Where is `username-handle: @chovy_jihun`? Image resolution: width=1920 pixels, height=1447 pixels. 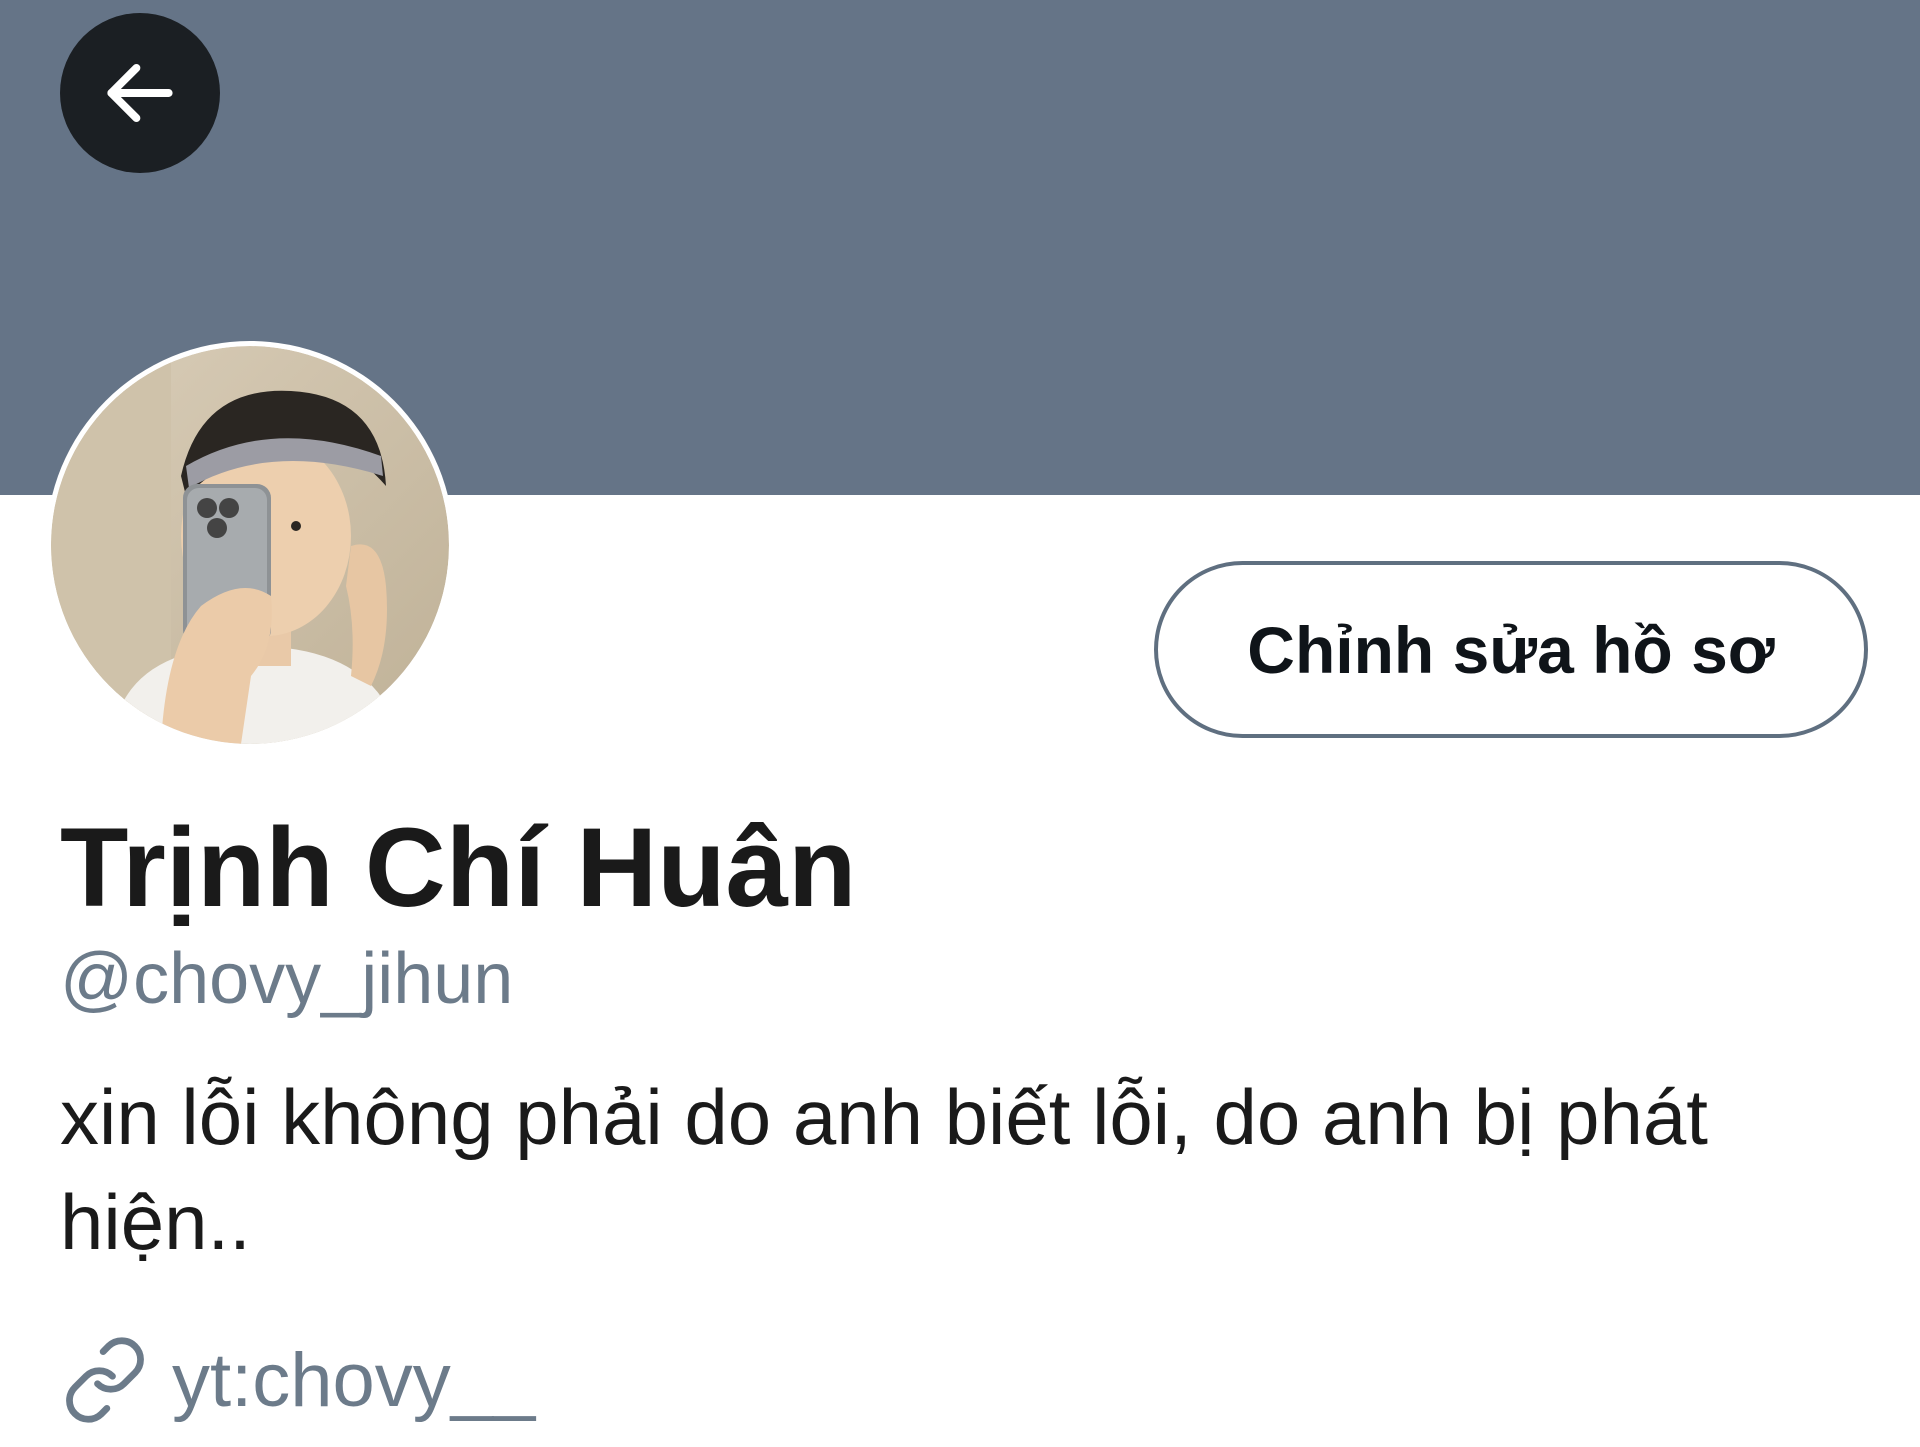
username-handle: @chovy_jihun is located at coordinates (287, 979).